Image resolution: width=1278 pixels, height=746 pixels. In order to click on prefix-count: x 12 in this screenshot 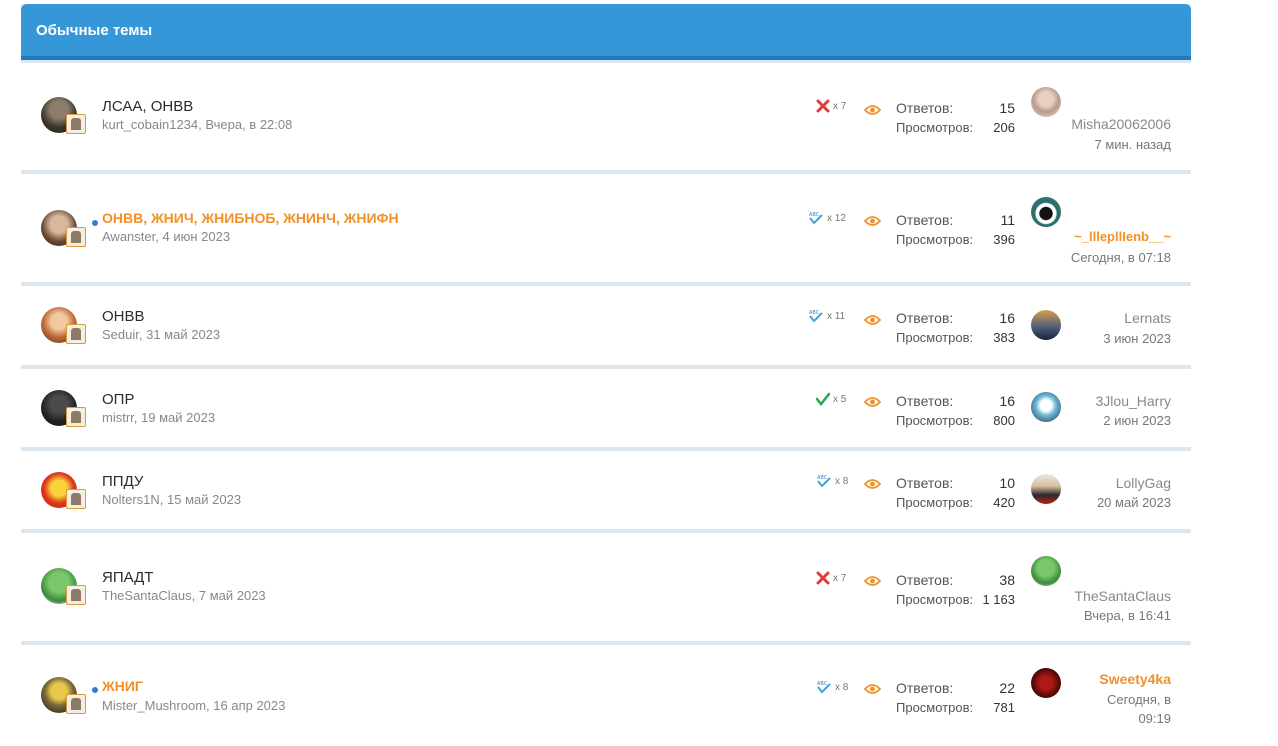, I will do `click(836, 218)`.